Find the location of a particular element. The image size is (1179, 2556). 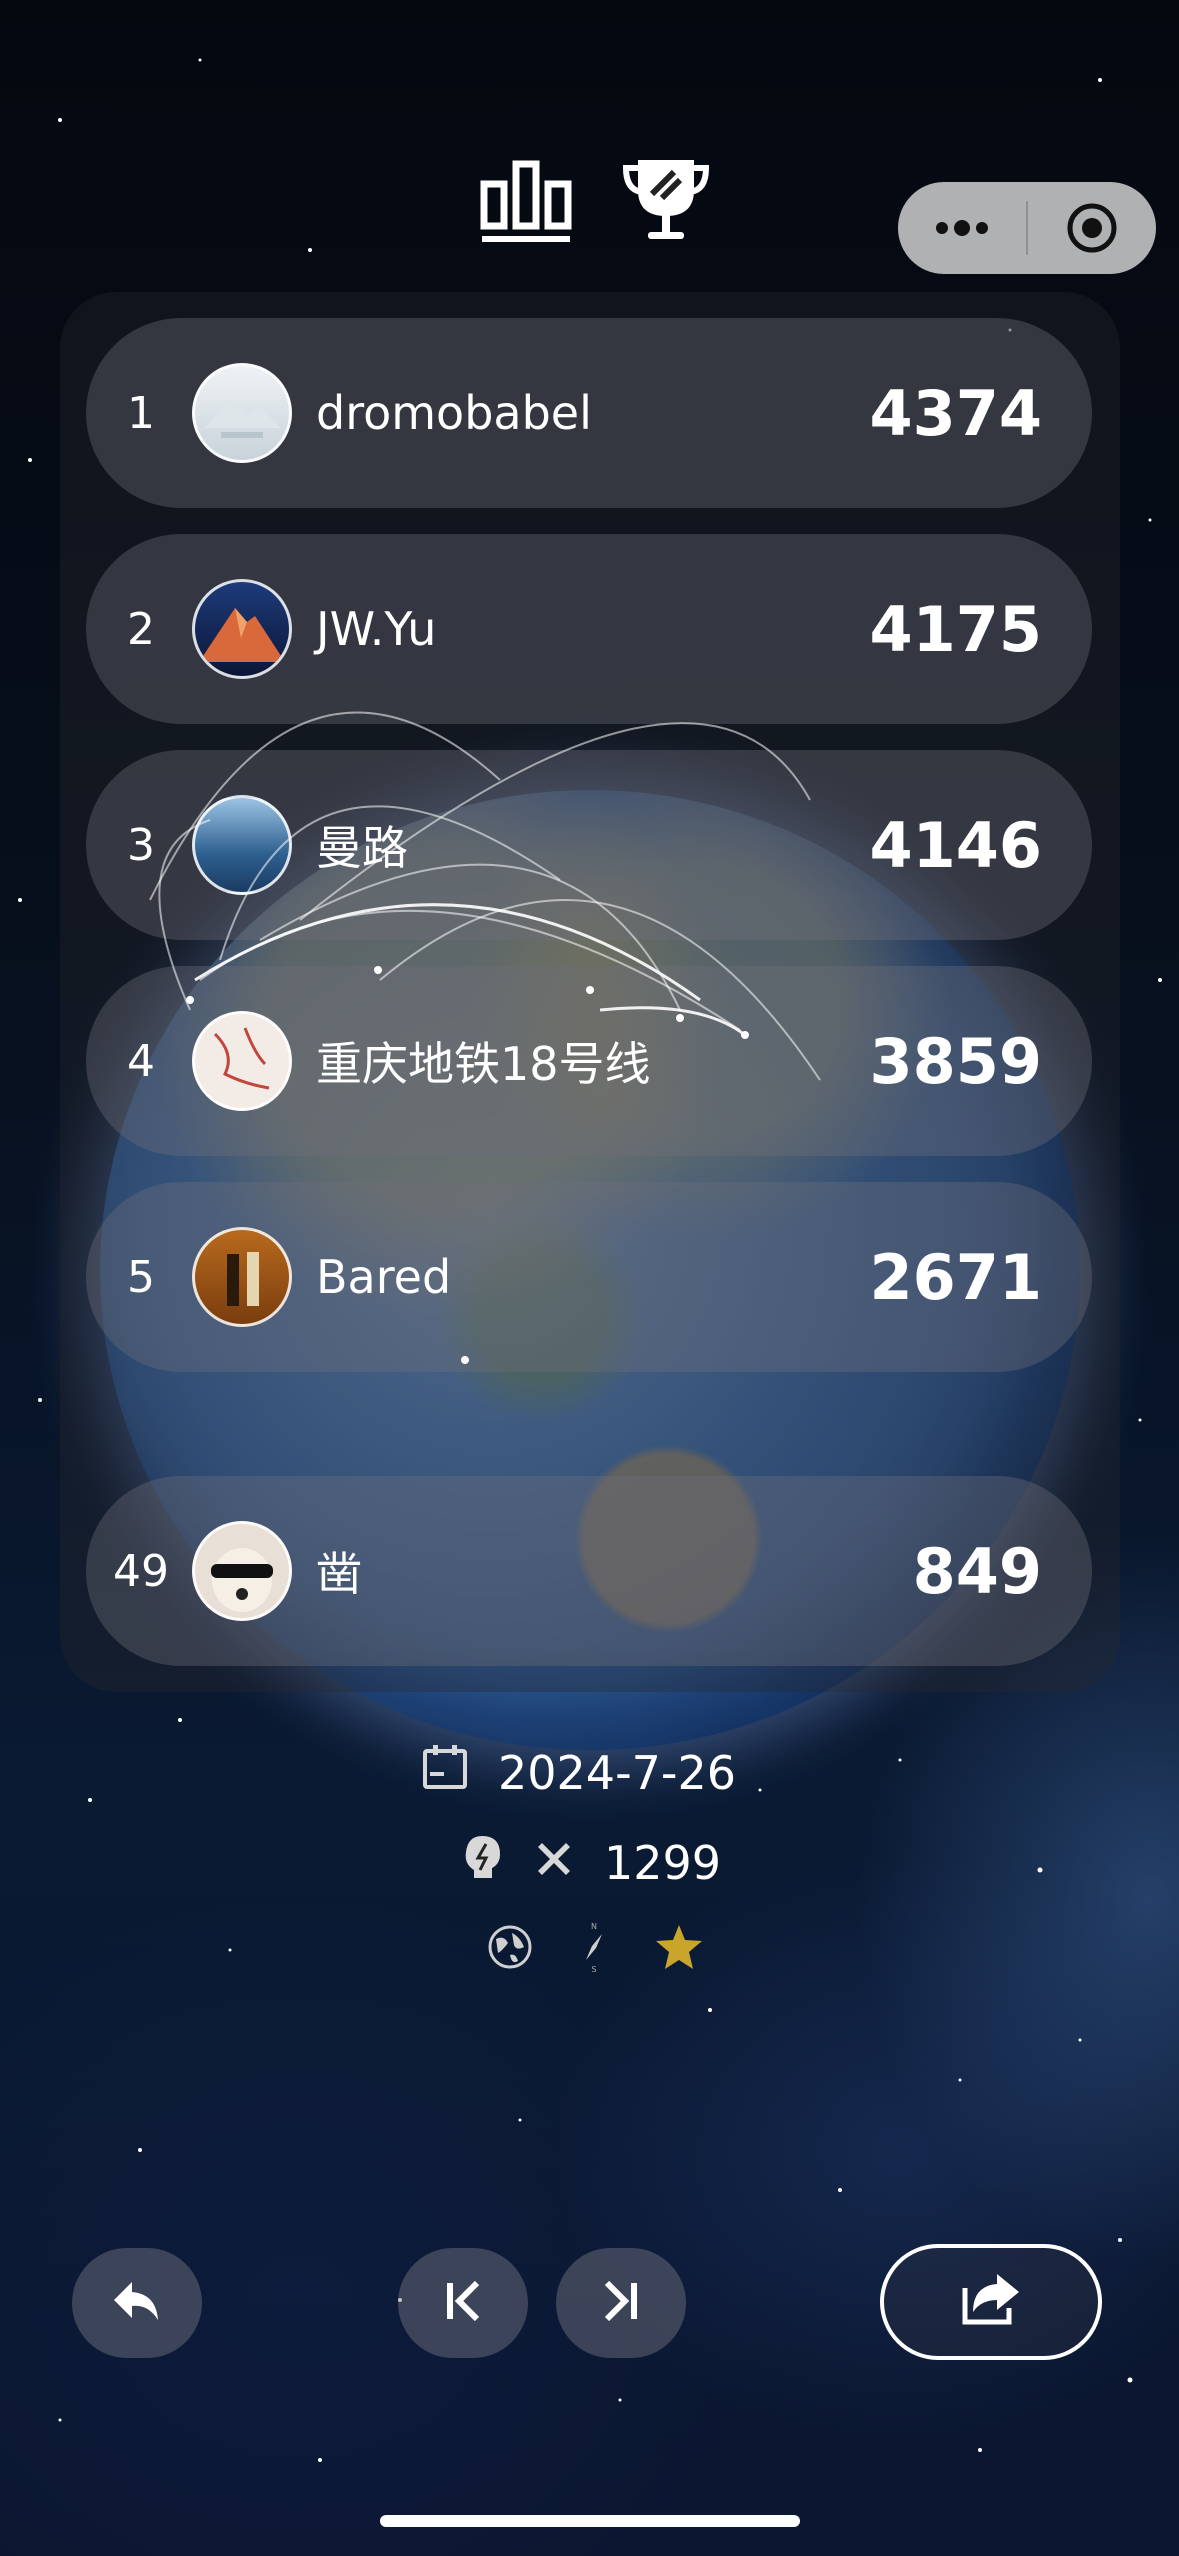

back-icon is located at coordinates (137, 2303).